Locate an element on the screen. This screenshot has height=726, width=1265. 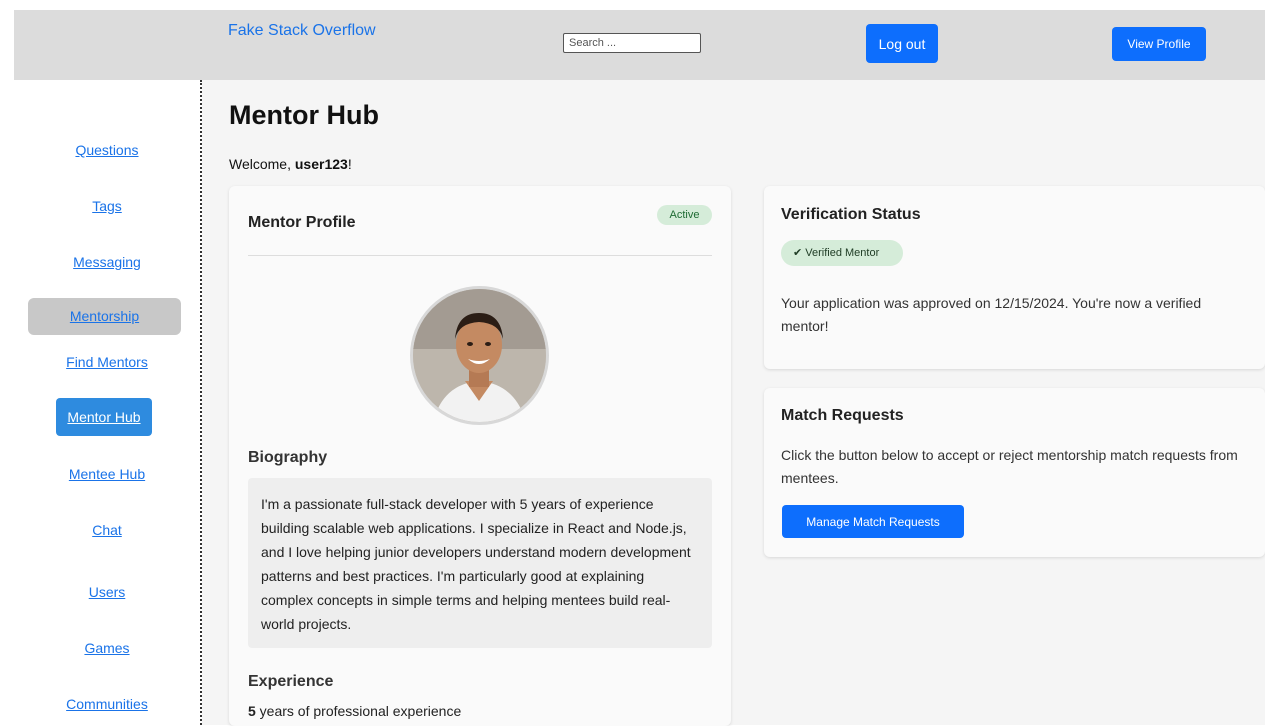
manage-match-requests-button: Manage Match Requests is located at coordinates (873, 521).